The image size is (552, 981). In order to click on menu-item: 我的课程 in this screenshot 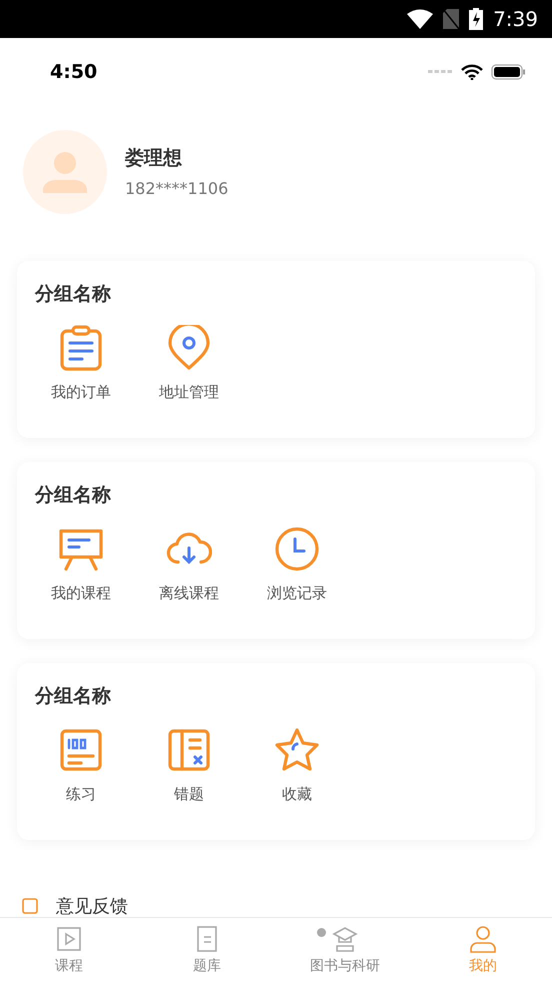, I will do `click(81, 593)`.